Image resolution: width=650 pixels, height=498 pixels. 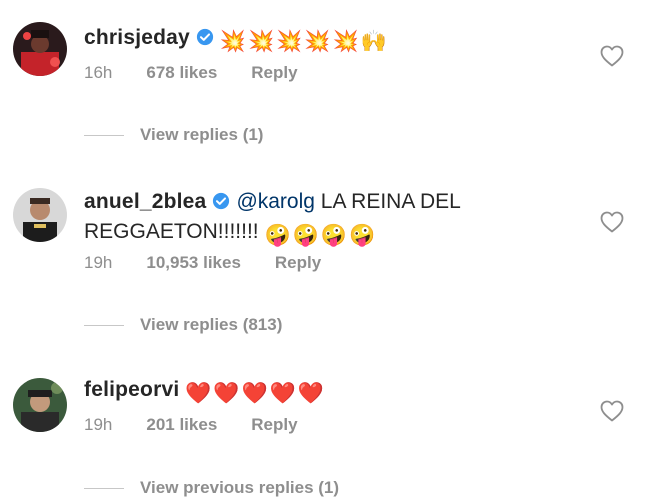 I want to click on view-replies-button: View replies (813), so click(x=183, y=325).